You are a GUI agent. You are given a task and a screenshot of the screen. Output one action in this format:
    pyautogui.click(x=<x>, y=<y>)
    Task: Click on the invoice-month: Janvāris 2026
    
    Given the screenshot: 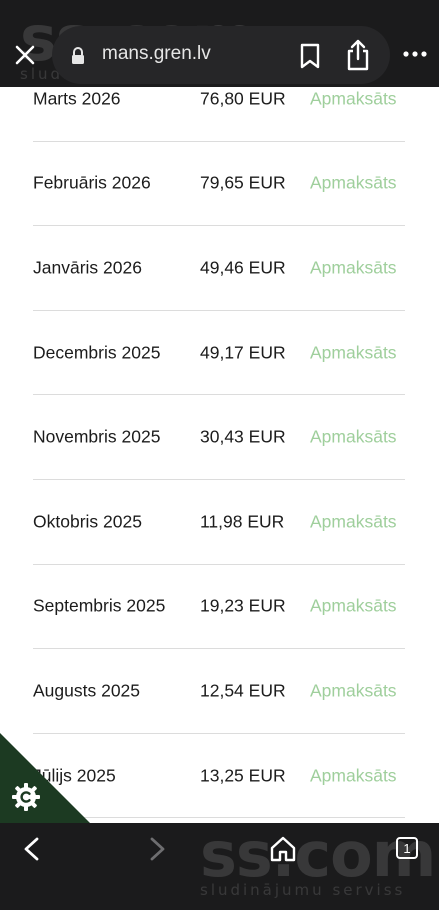 What is the action you would take?
    pyautogui.click(x=87, y=267)
    